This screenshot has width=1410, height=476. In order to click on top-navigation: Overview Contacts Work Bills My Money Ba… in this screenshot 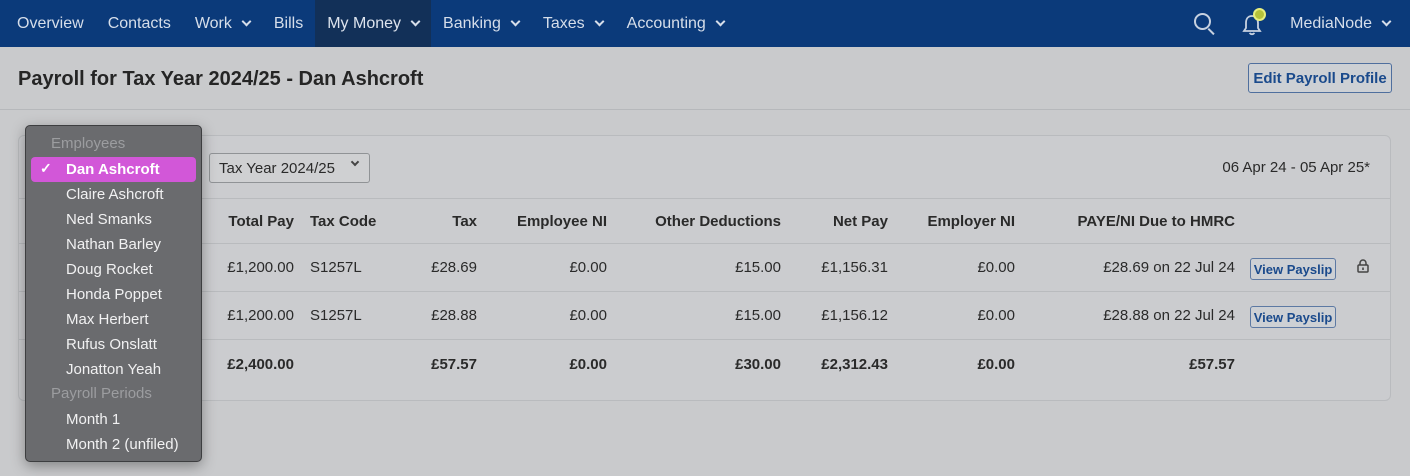, I will do `click(705, 23)`.